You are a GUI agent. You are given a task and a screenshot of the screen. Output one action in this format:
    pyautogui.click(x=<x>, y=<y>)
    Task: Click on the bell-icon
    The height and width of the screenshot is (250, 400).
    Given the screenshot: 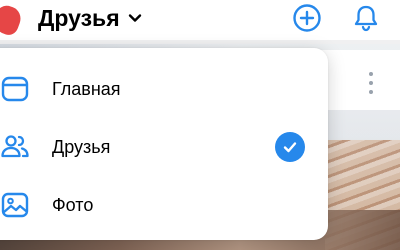 What is the action you would take?
    pyautogui.click(x=366, y=18)
    